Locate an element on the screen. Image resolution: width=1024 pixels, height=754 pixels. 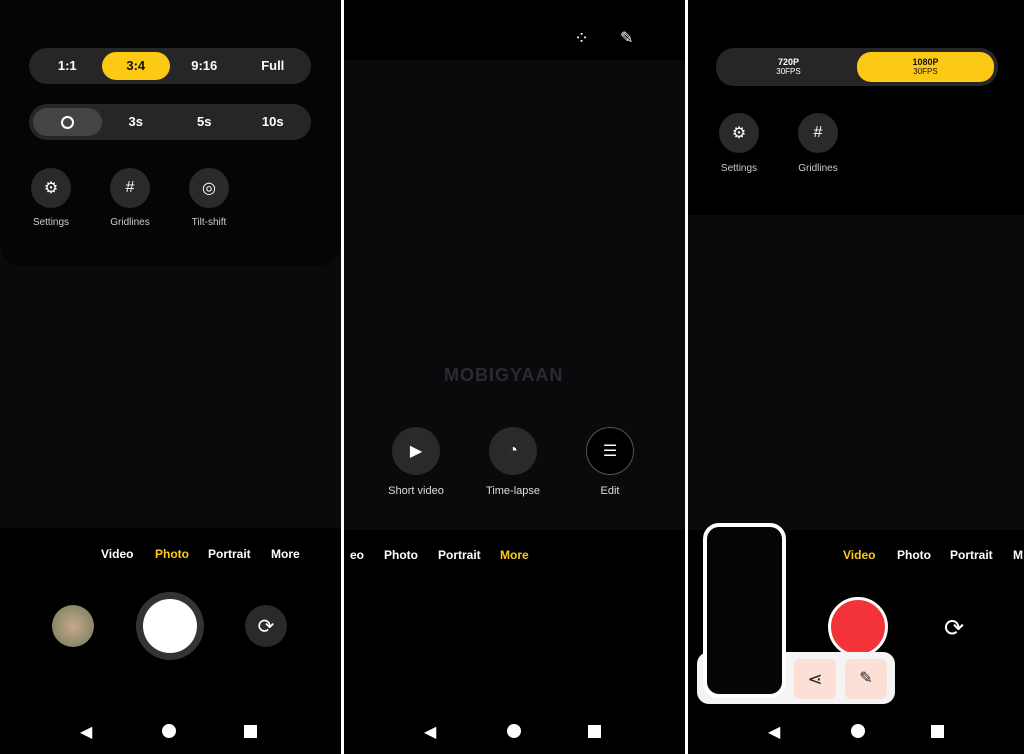
timer-3s: 3s is located at coordinates (136, 122).